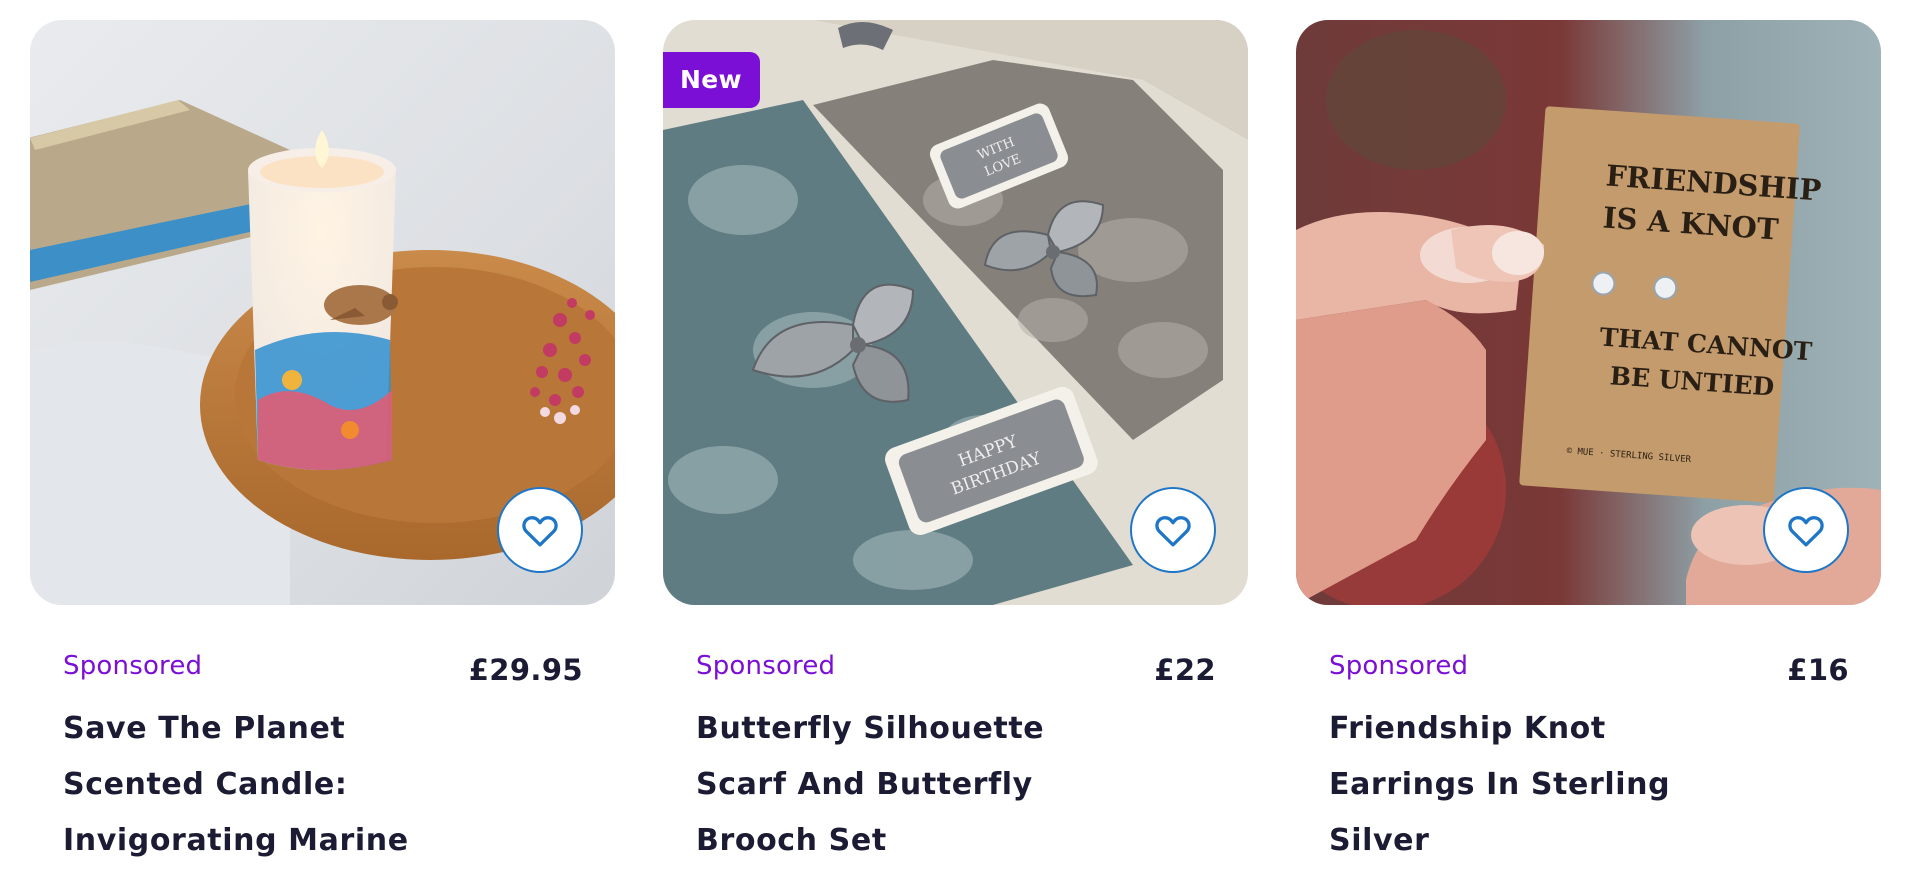 The image size is (1912, 869). I want to click on product-meta: Sponsored £29.95, so click(322, 666).